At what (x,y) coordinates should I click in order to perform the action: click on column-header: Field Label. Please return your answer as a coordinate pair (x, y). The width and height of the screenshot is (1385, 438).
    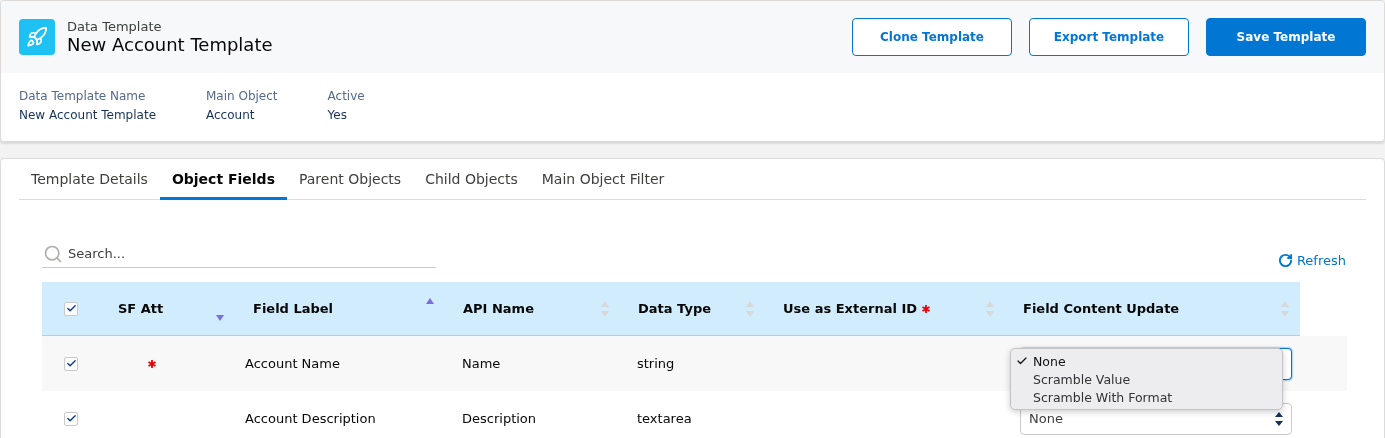
    Looking at the image, I should click on (340, 309).